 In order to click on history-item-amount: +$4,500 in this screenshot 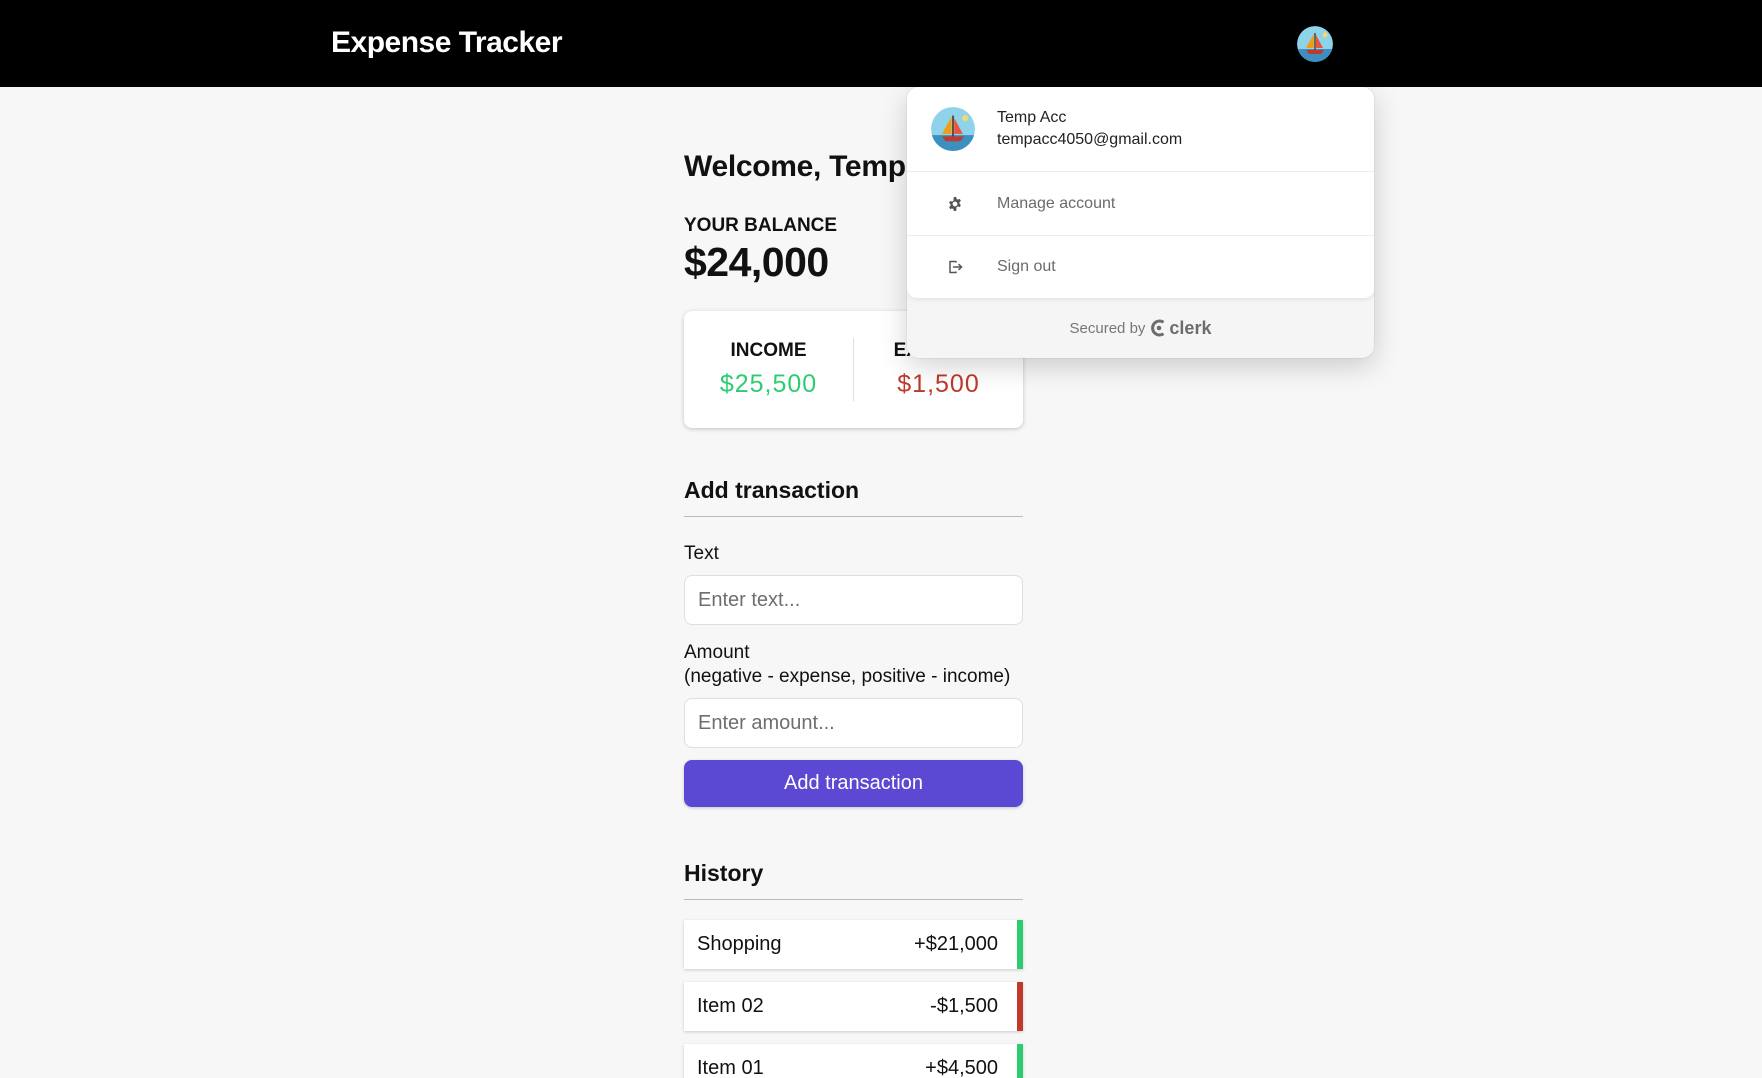, I will do `click(961, 1067)`.